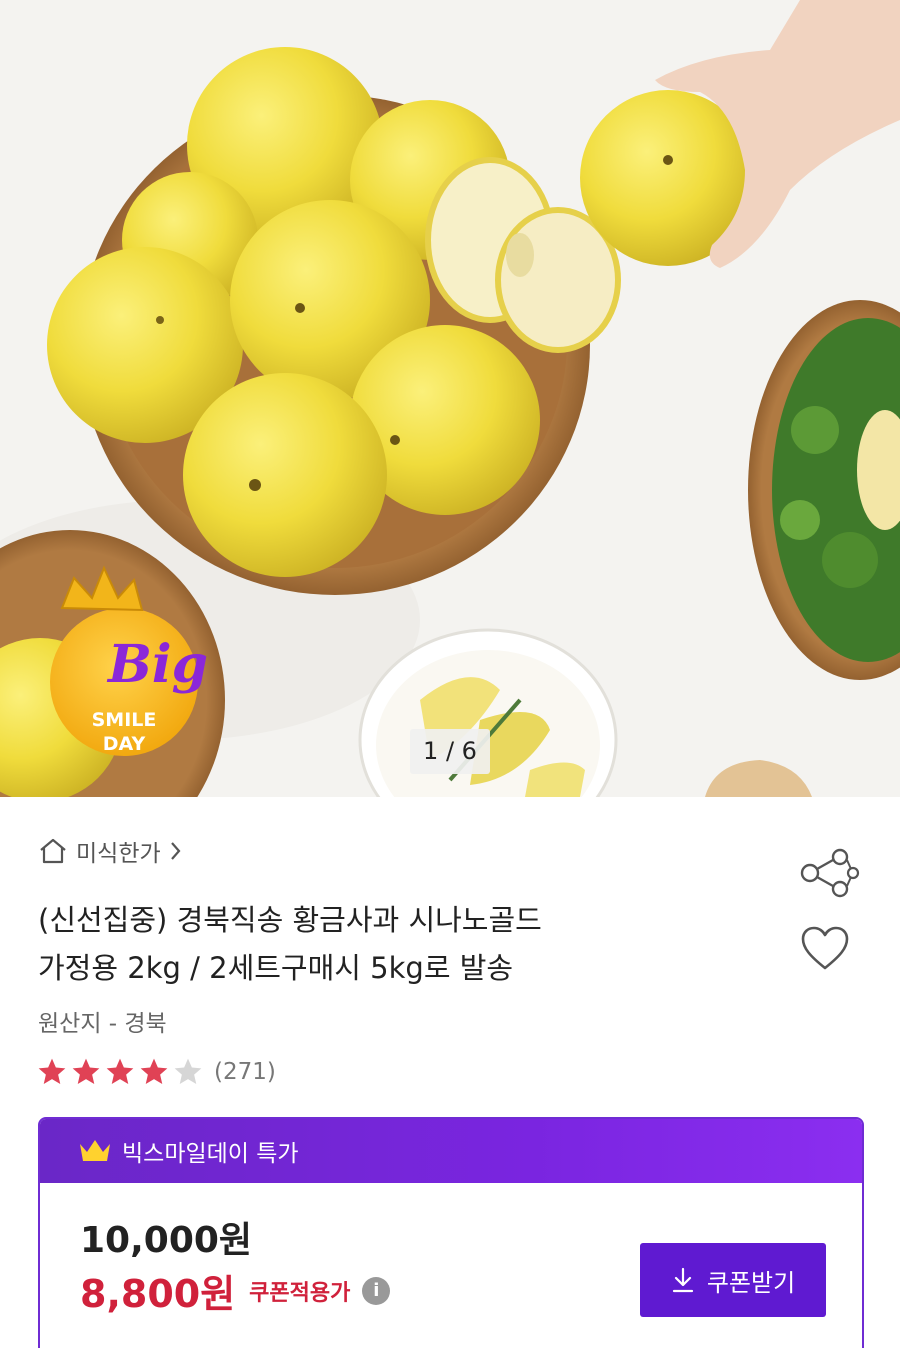 The image size is (900, 1348). I want to click on home-icon, so click(53, 851).